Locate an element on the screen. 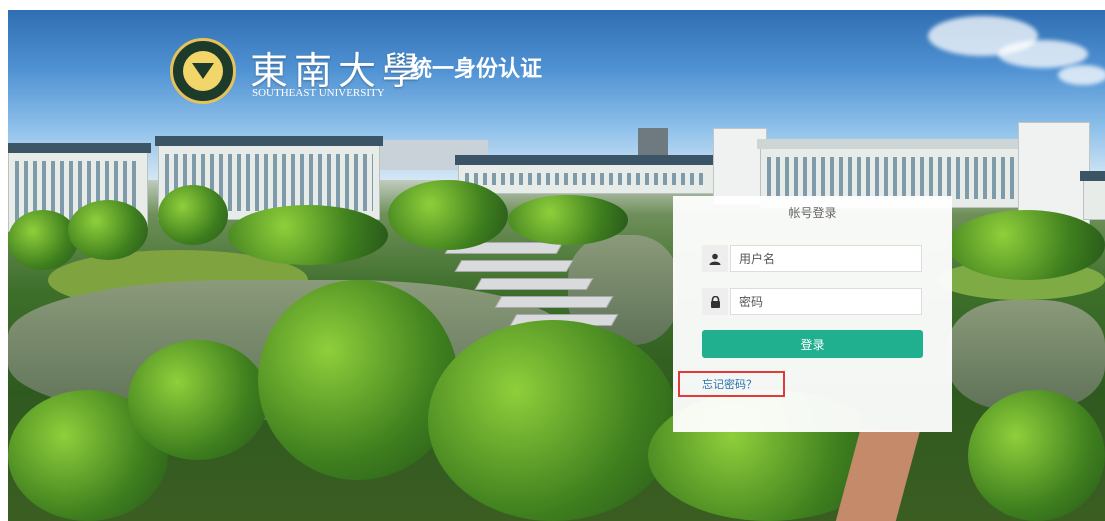 The image size is (1105, 521). password-field is located at coordinates (812, 301).